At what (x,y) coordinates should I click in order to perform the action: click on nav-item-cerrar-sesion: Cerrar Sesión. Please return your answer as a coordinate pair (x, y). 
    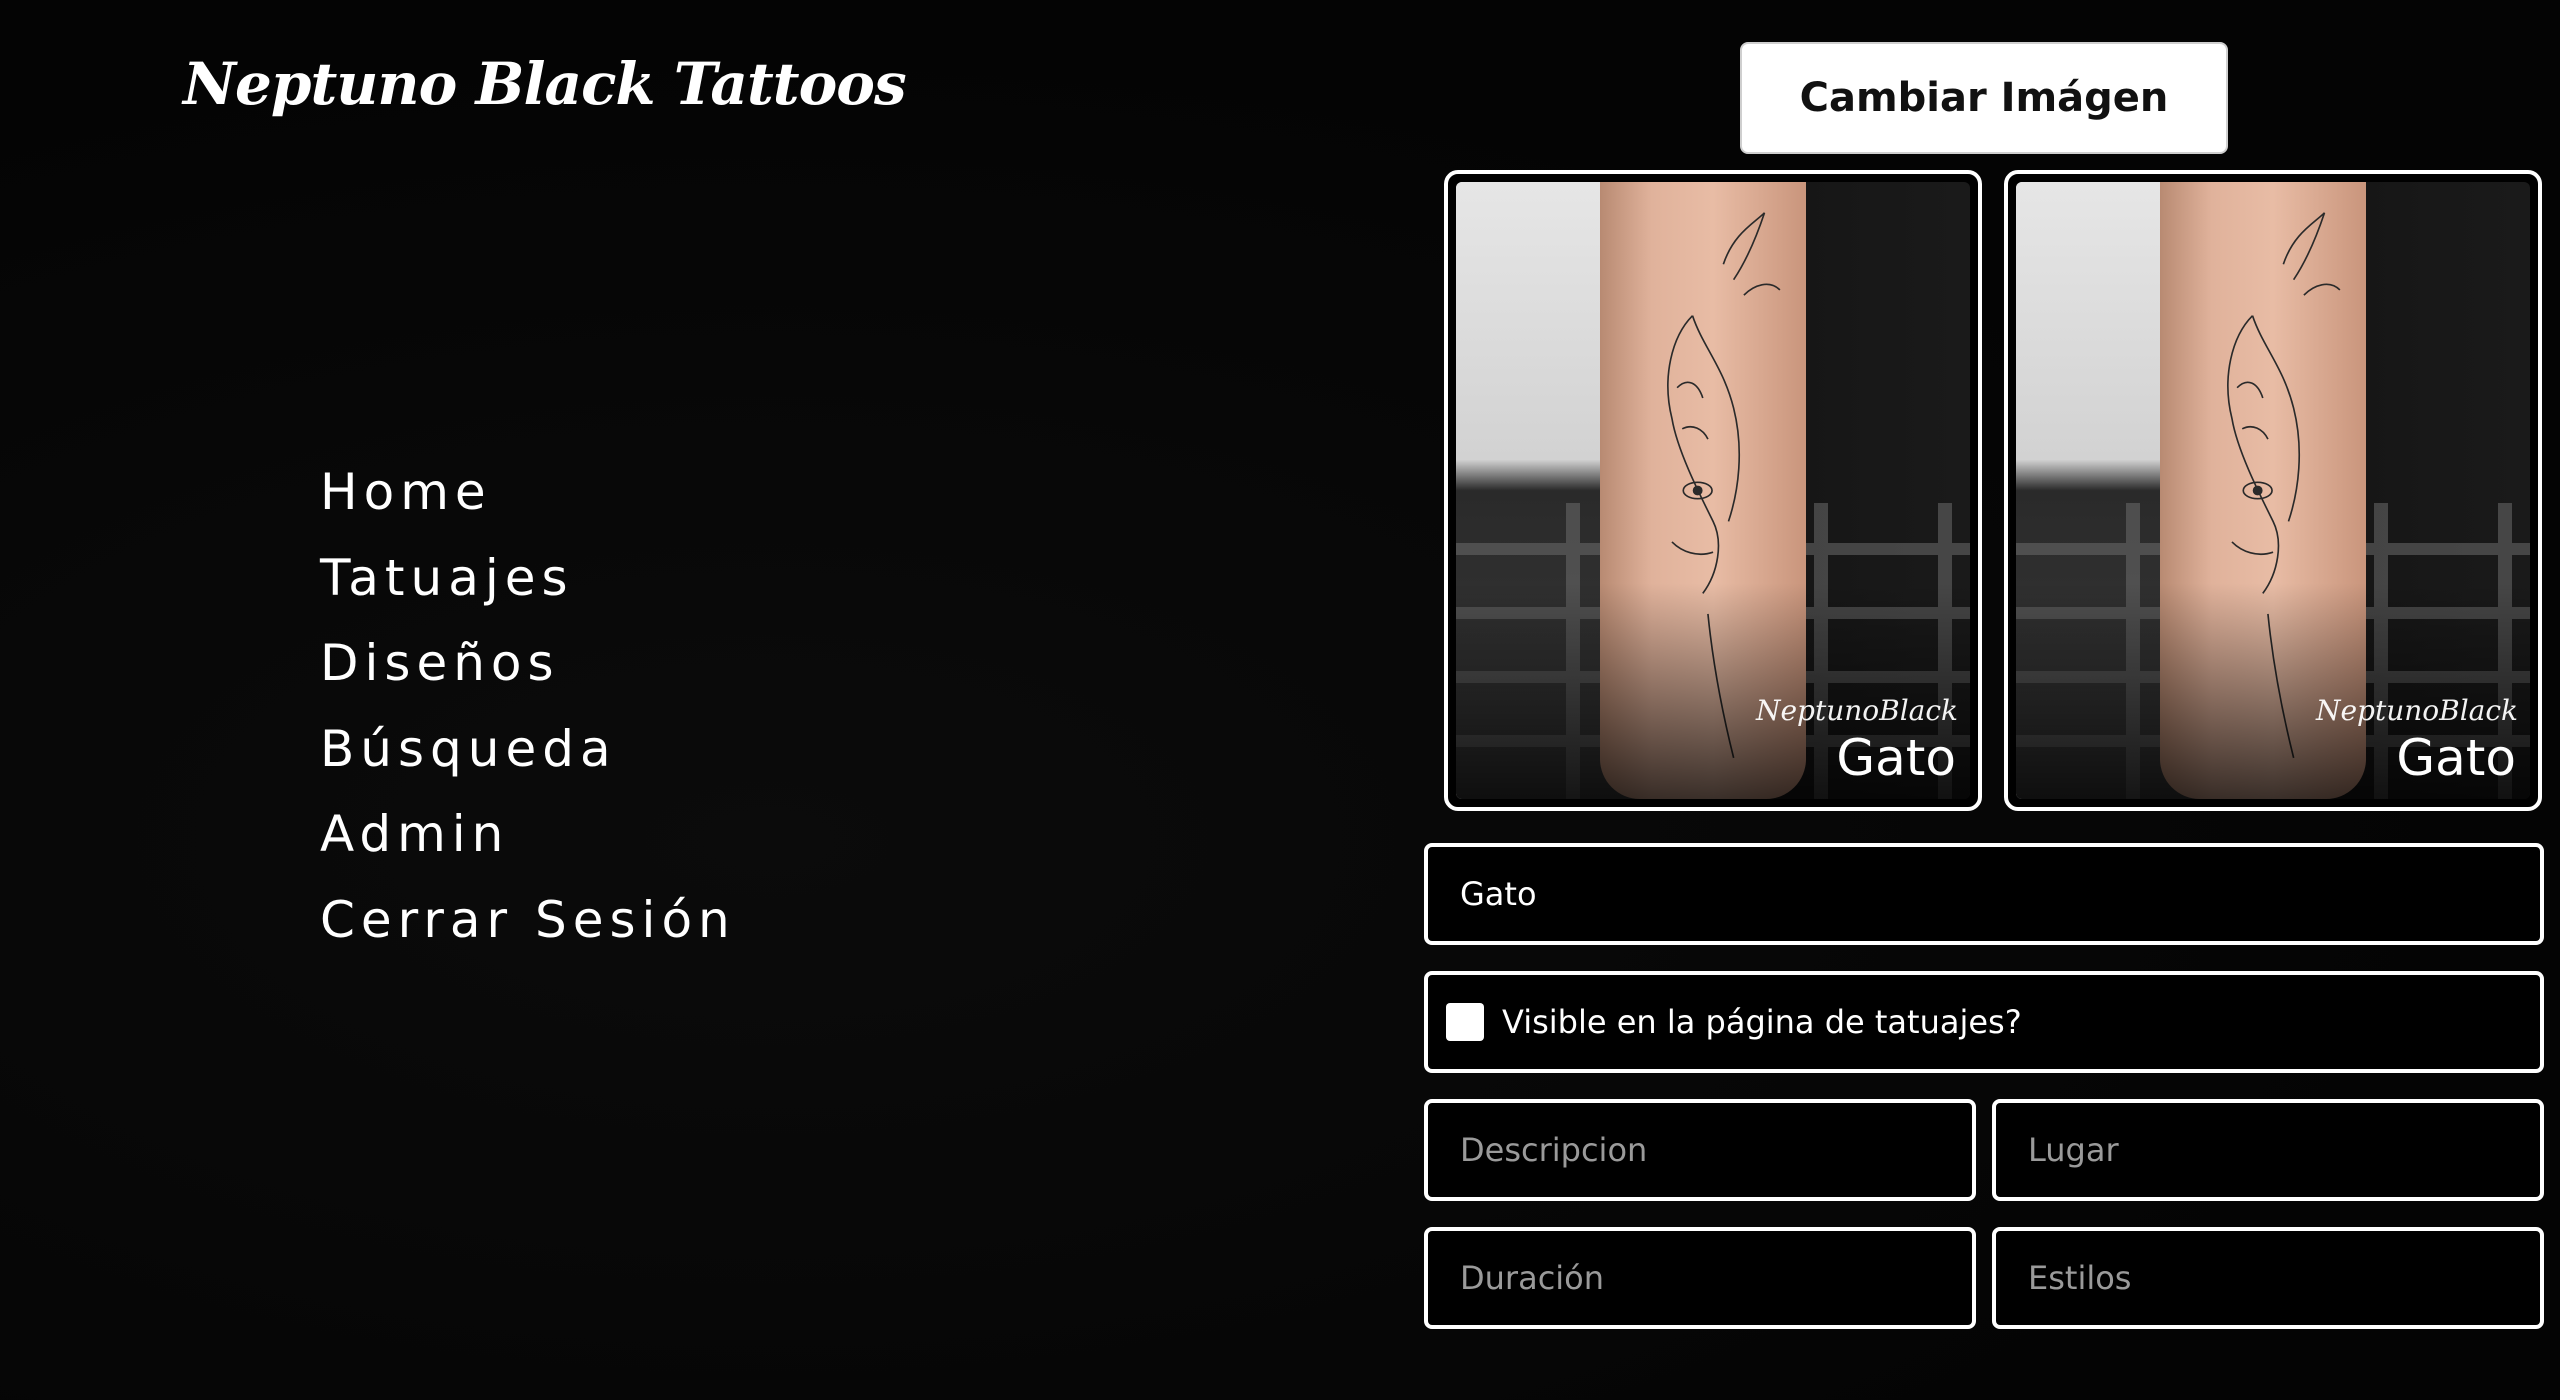
    Looking at the image, I should click on (528, 921).